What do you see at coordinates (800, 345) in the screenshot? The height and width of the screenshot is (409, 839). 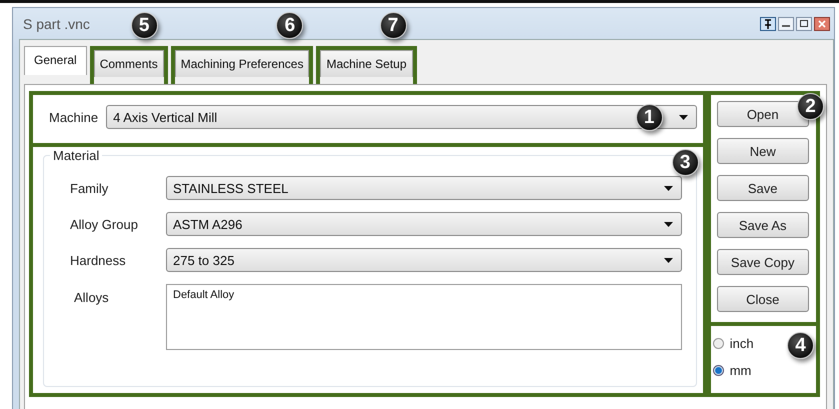 I see `callout-badge: 4` at bounding box center [800, 345].